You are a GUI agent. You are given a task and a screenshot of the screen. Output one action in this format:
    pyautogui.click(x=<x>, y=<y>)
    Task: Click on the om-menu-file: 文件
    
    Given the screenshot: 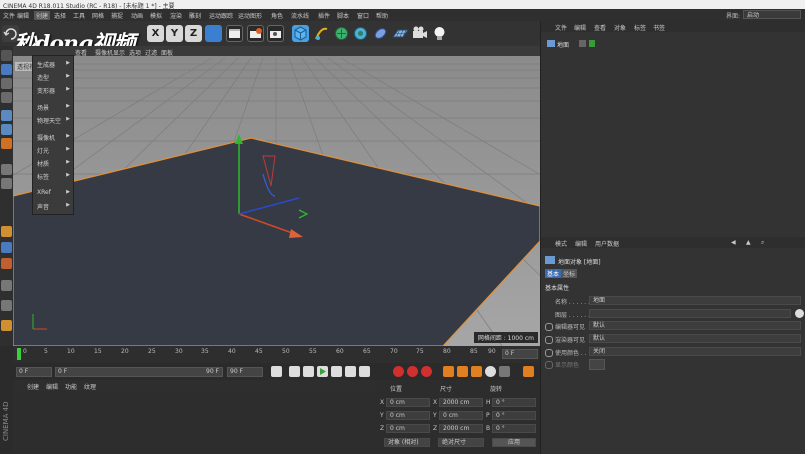 What is the action you would take?
    pyautogui.click(x=561, y=27)
    